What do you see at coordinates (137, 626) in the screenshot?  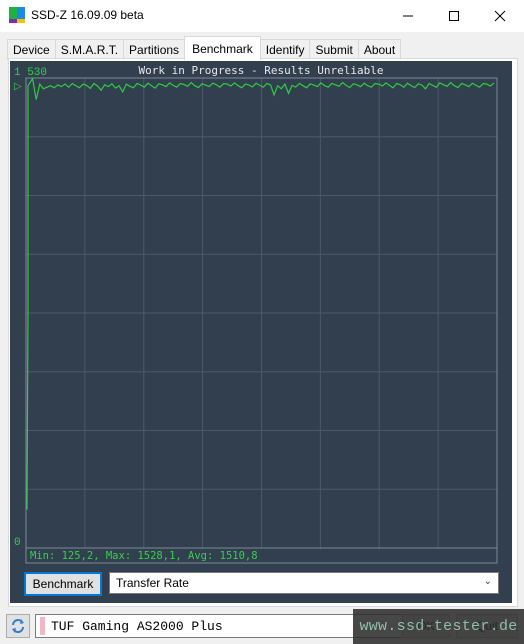 I see `drive-name: TUF Gaming AS2000 Plus` at bounding box center [137, 626].